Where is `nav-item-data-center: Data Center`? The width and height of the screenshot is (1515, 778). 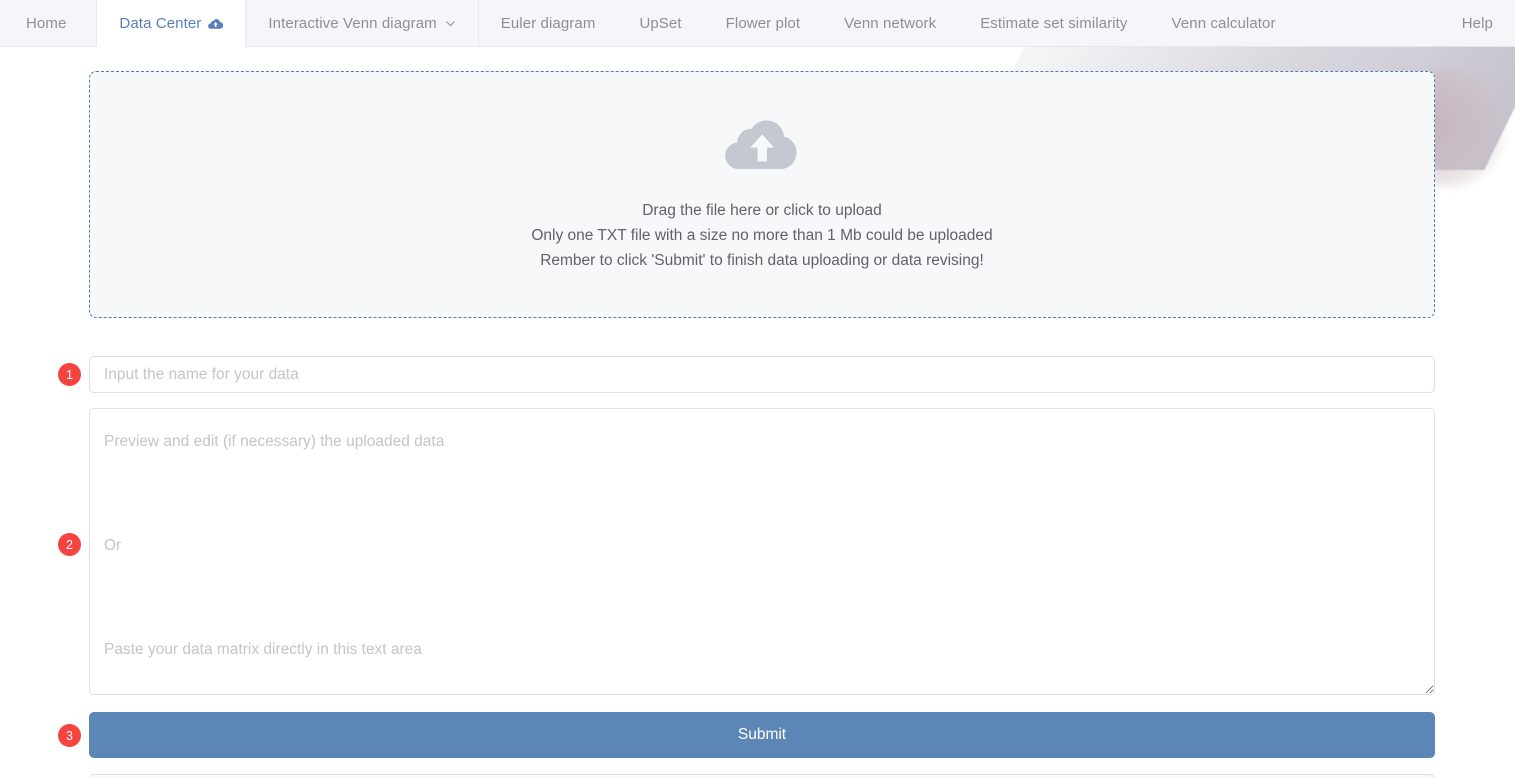 nav-item-data-center: Data Center is located at coordinates (171, 23).